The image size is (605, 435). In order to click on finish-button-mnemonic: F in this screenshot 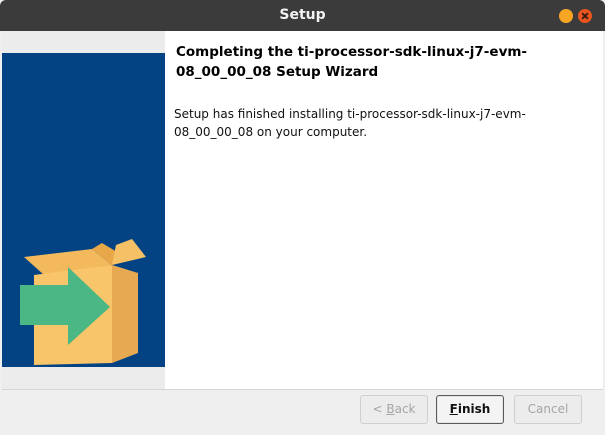, I will do `click(453, 409)`.